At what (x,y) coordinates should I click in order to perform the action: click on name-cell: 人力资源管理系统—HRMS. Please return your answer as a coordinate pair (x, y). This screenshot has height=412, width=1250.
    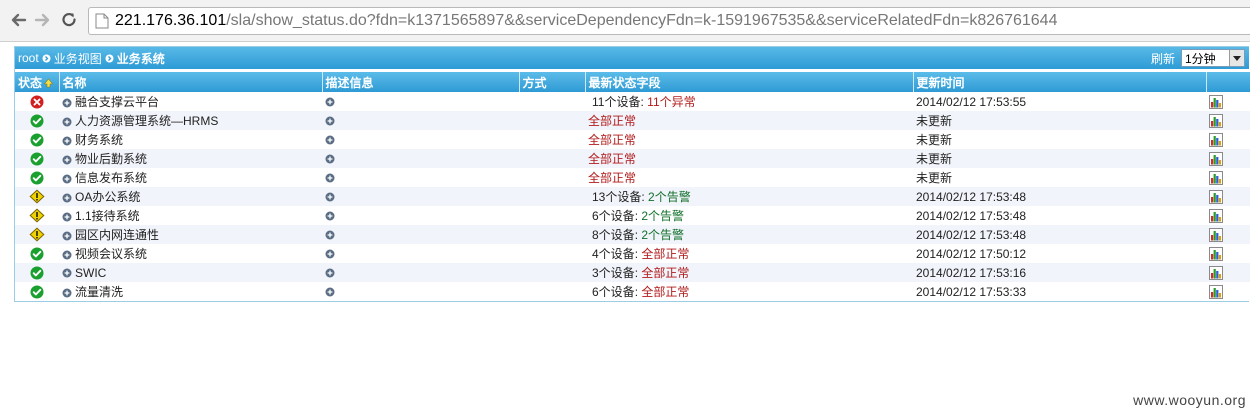
    Looking at the image, I should click on (190, 120).